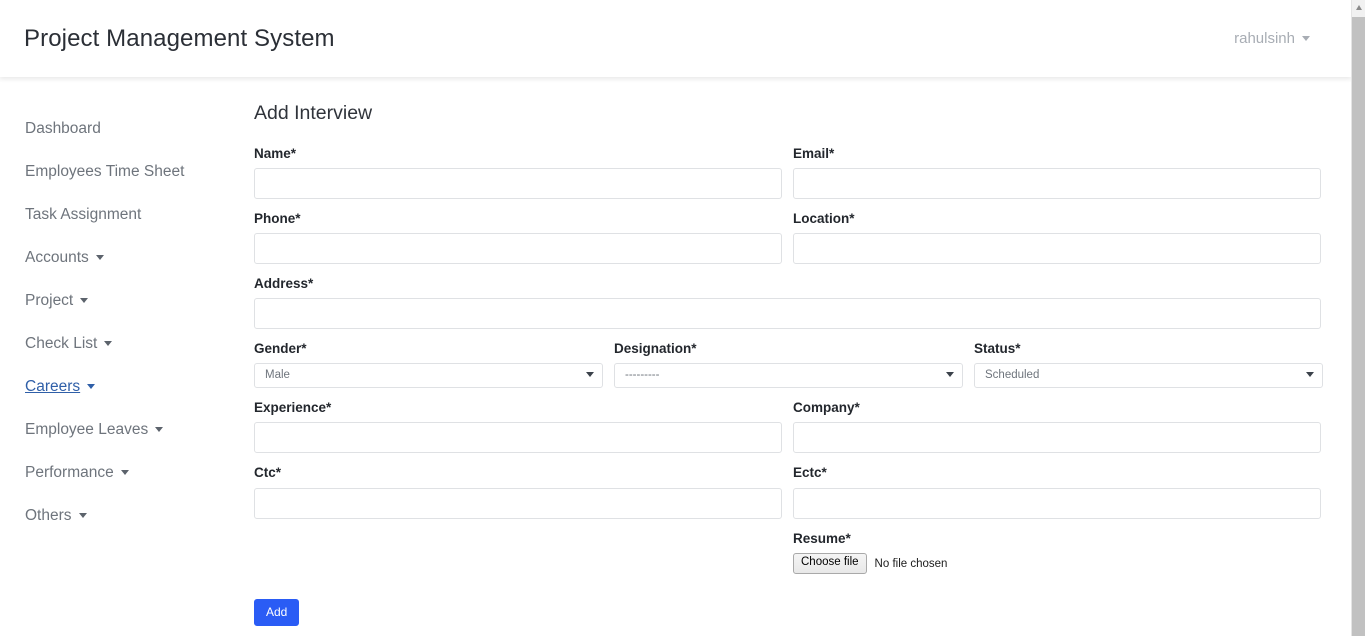 The width and height of the screenshot is (1365, 636). What do you see at coordinates (83, 214) in the screenshot?
I see `sidebar-item-label: Task Assignment` at bounding box center [83, 214].